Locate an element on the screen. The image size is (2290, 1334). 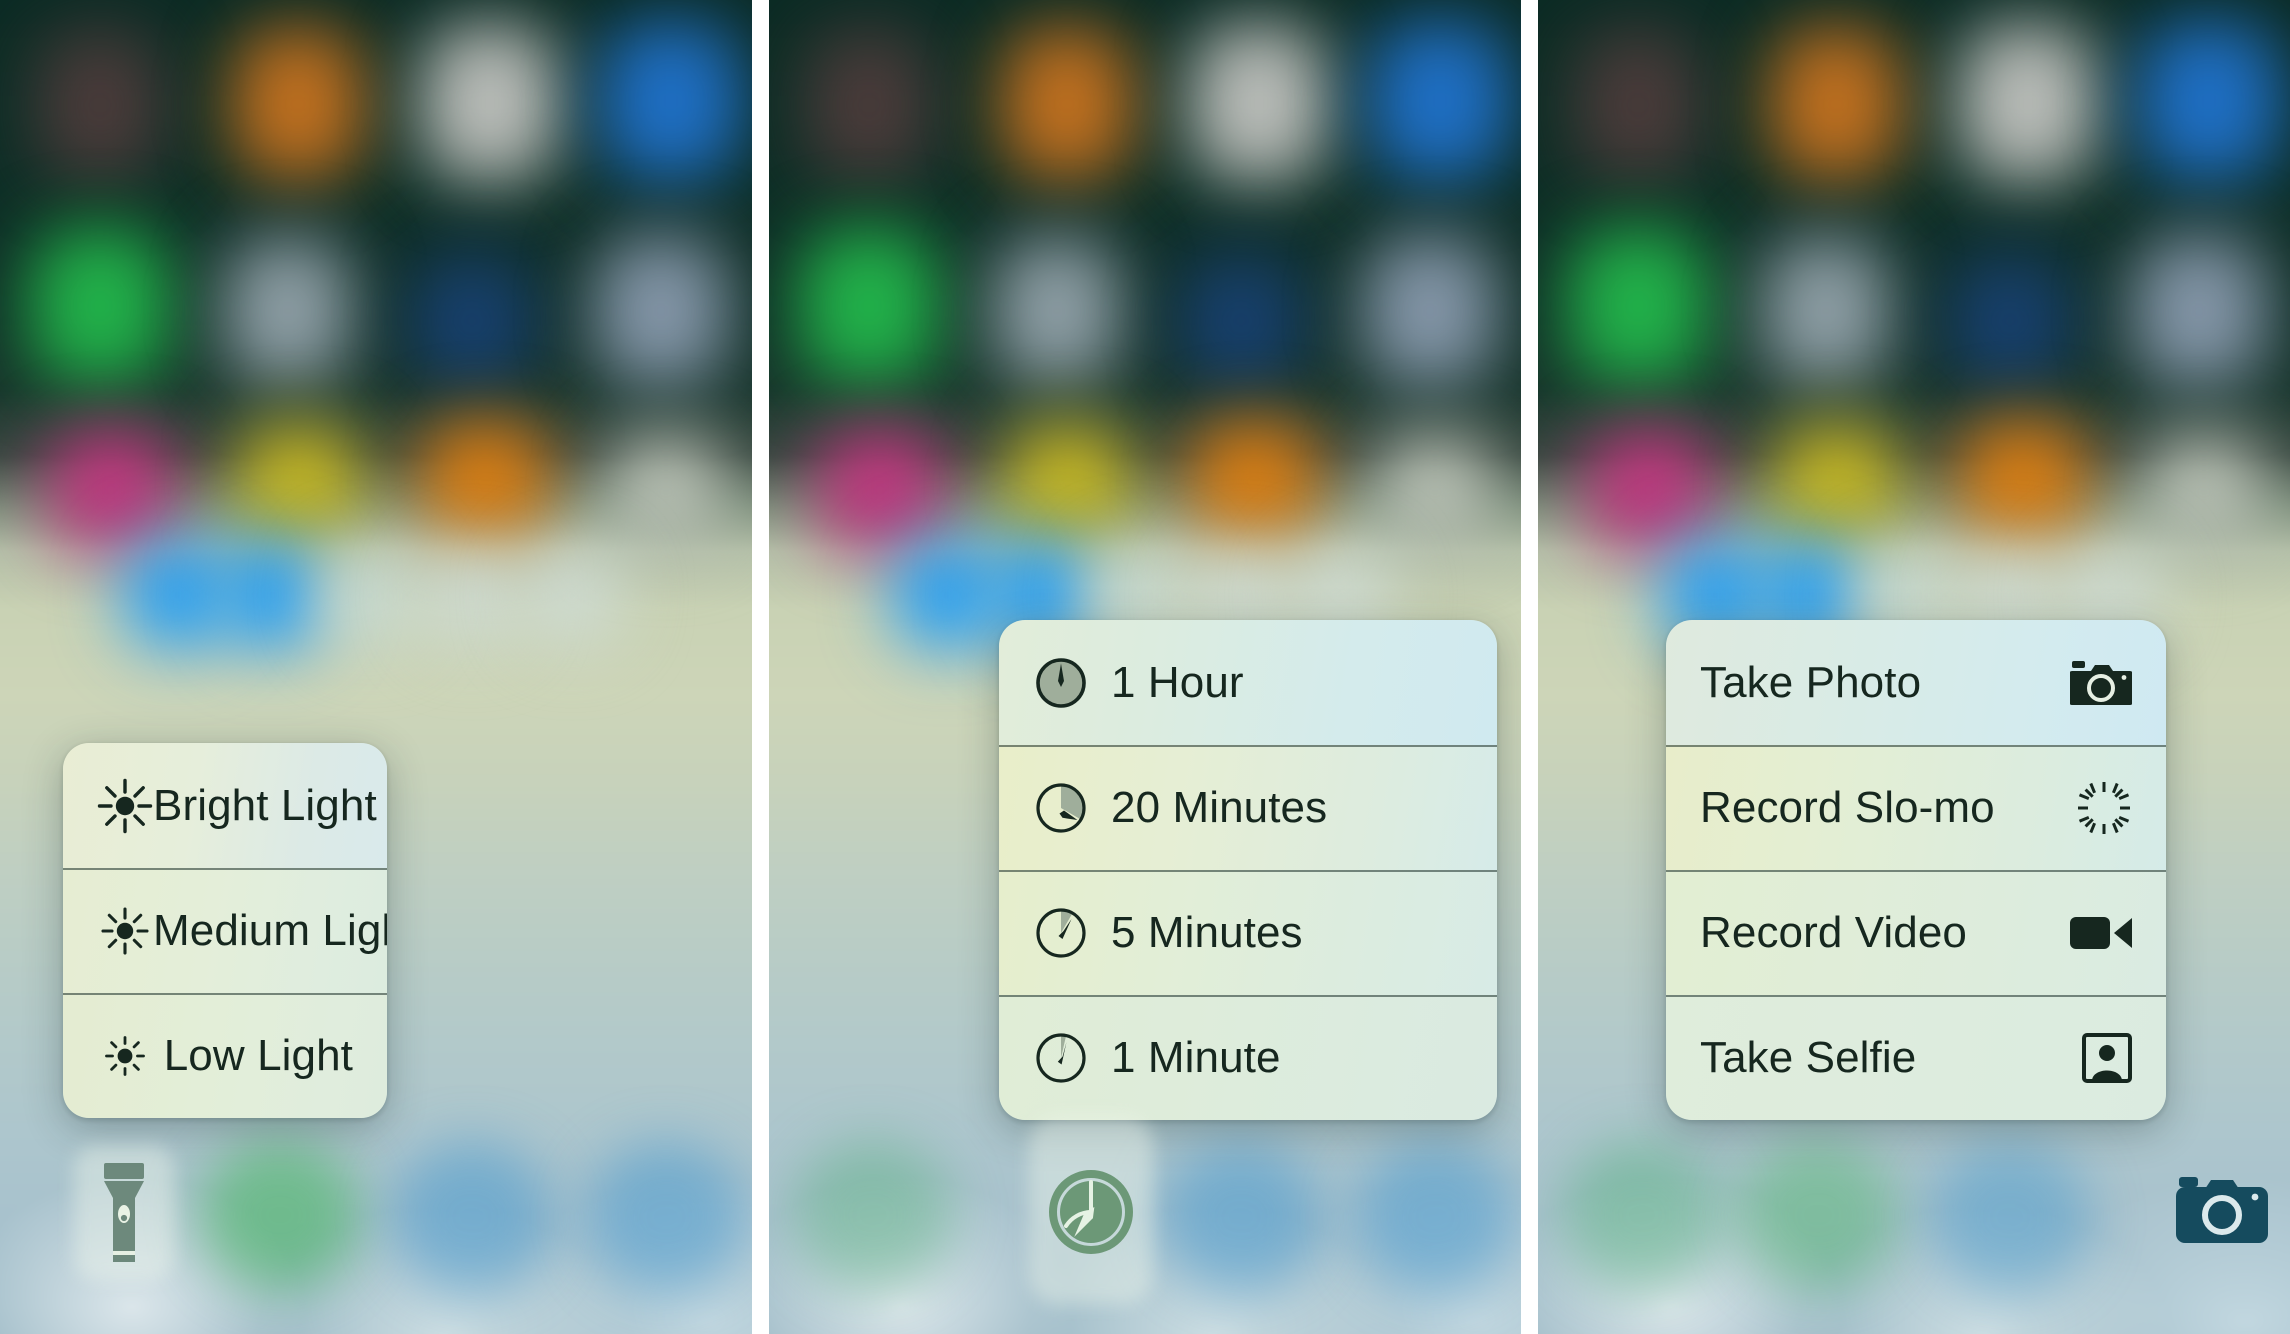
sun-medium-icon is located at coordinates (125, 931).